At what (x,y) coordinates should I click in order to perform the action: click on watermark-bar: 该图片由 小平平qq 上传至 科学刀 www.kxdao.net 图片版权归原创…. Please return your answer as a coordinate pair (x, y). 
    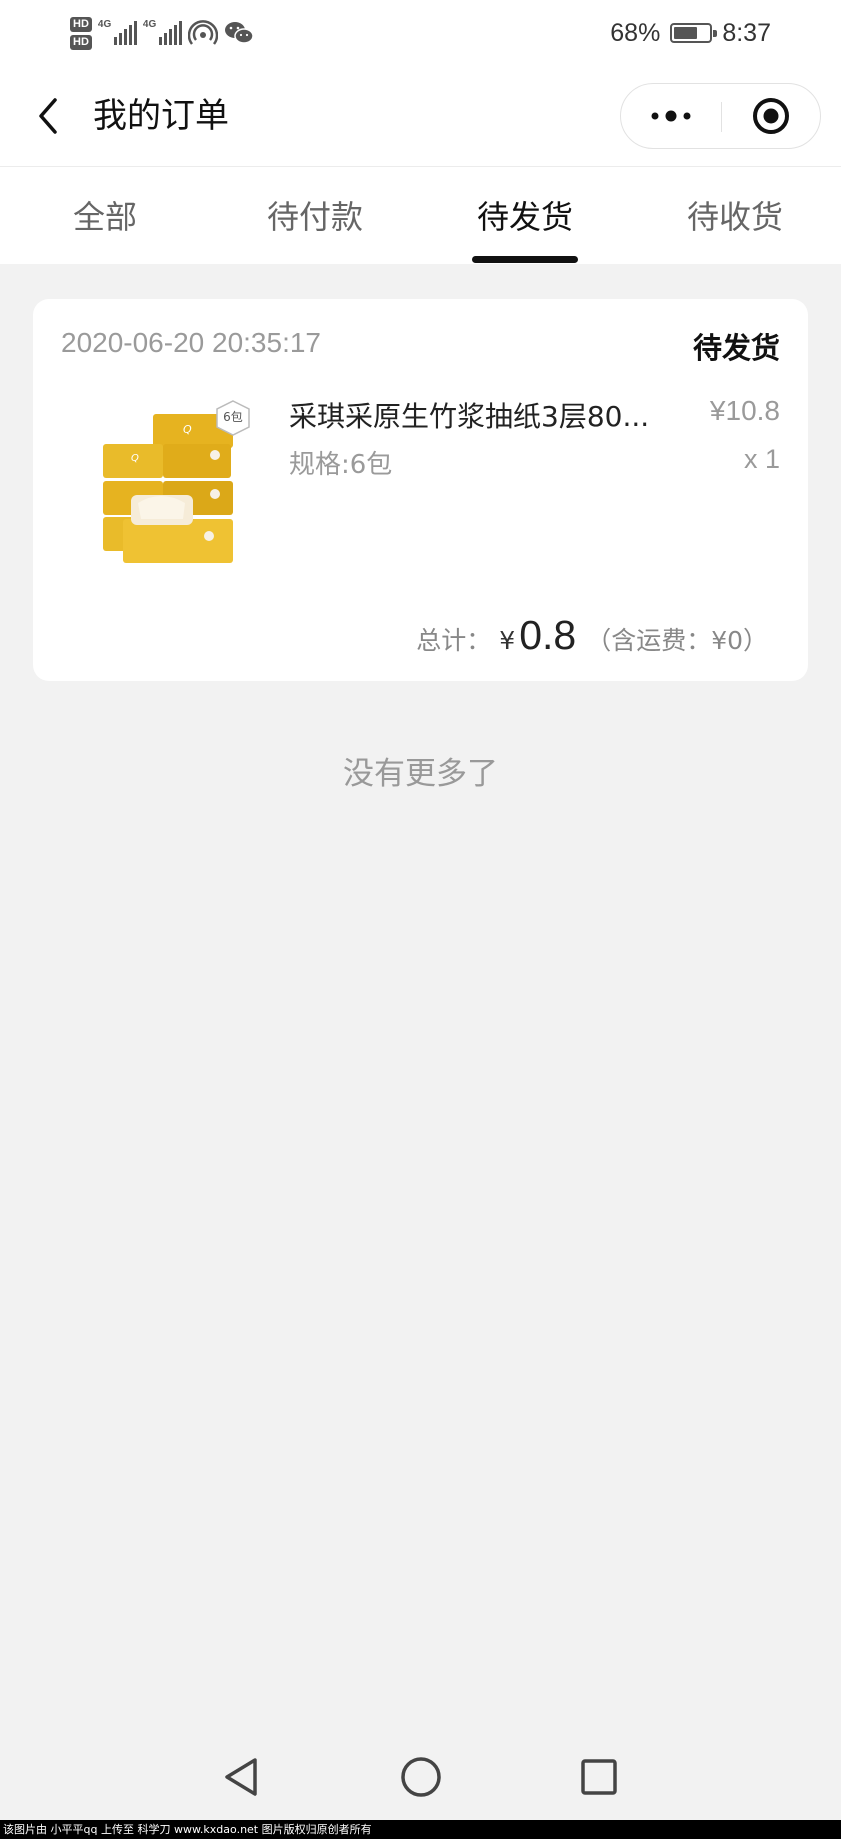
    Looking at the image, I should click on (420, 1829).